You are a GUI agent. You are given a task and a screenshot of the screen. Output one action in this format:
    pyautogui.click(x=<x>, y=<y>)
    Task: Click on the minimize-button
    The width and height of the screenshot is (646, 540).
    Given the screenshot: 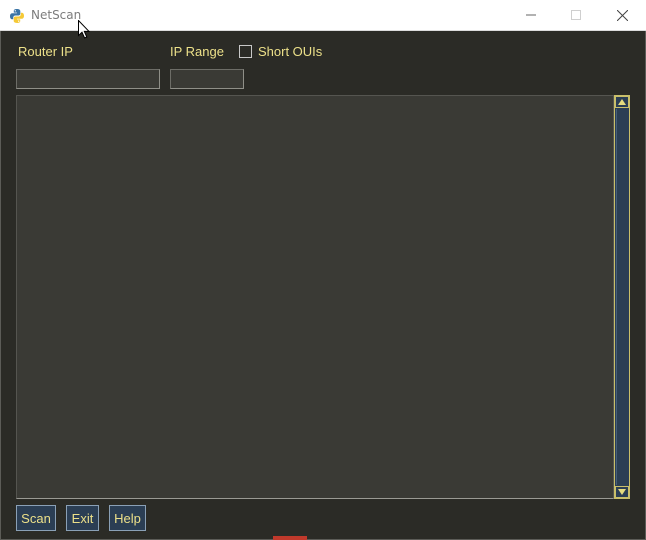 What is the action you would take?
    pyautogui.click(x=531, y=15)
    